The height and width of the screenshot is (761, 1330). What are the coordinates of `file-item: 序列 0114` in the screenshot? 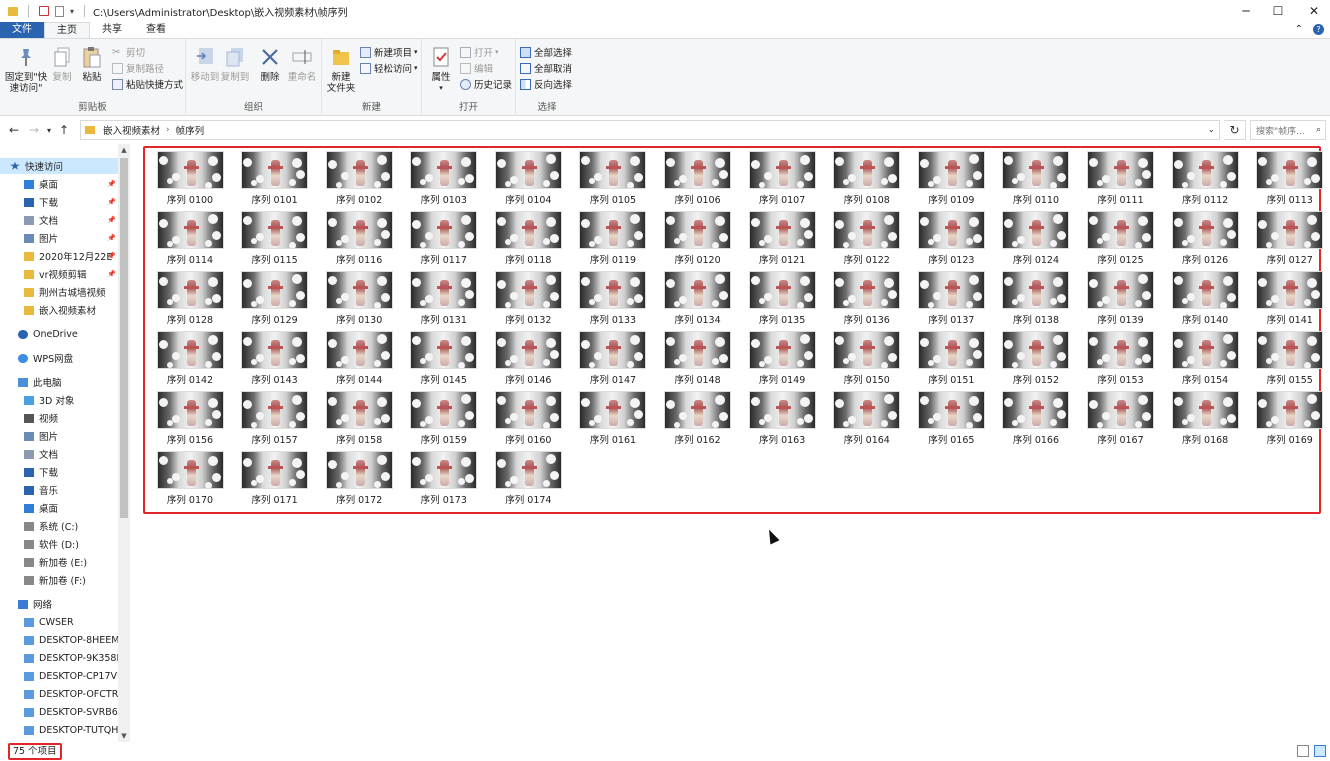 It's located at (190, 241).